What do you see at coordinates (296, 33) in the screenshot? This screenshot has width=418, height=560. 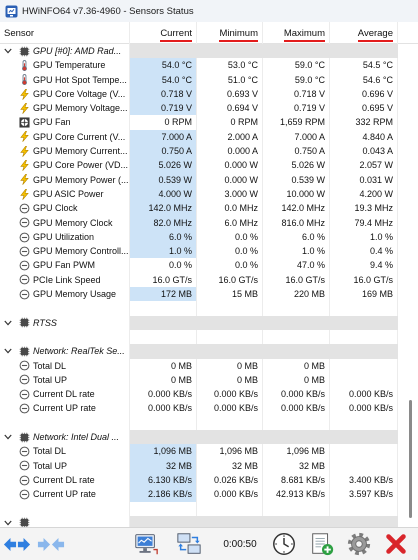 I see `column-header-maximum: Maximum` at bounding box center [296, 33].